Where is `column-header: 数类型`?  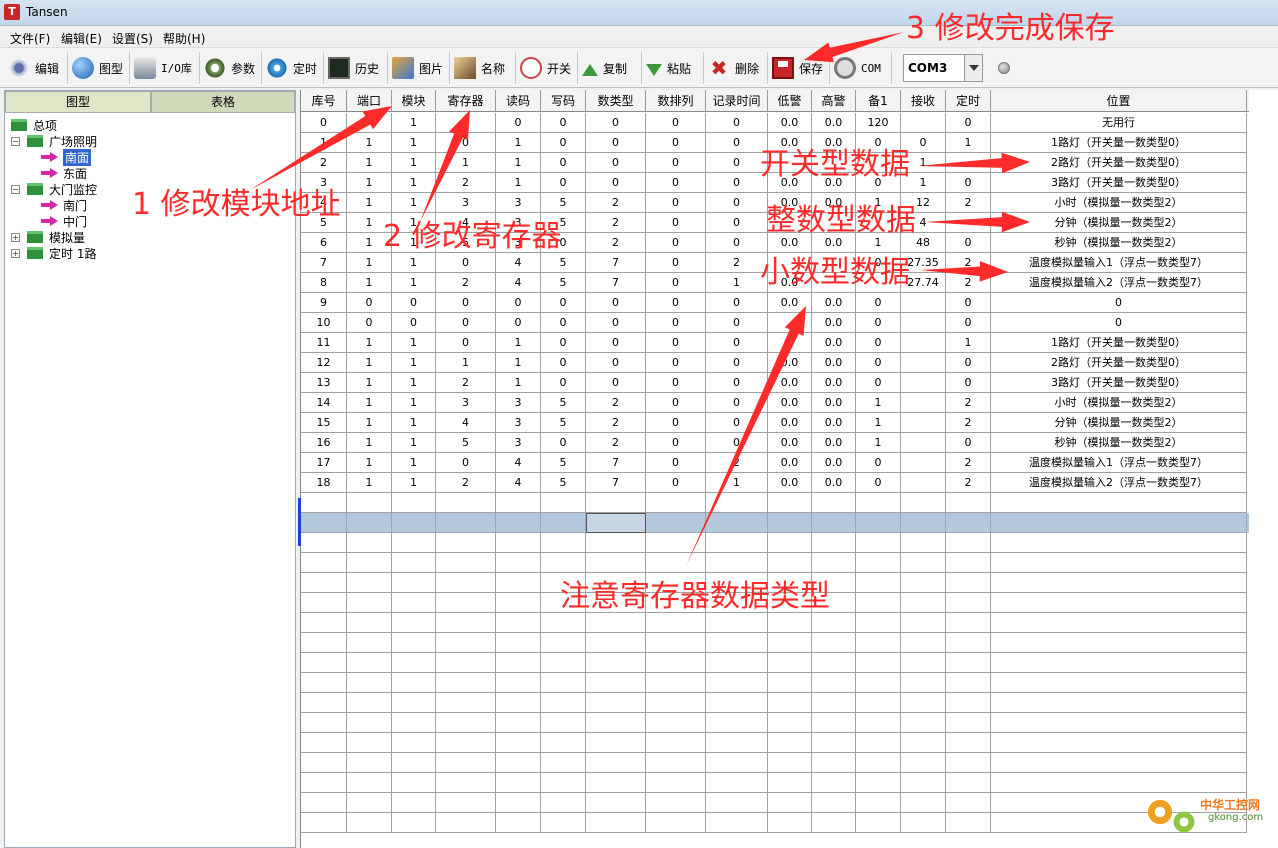 column-header: 数类型 is located at coordinates (616, 101).